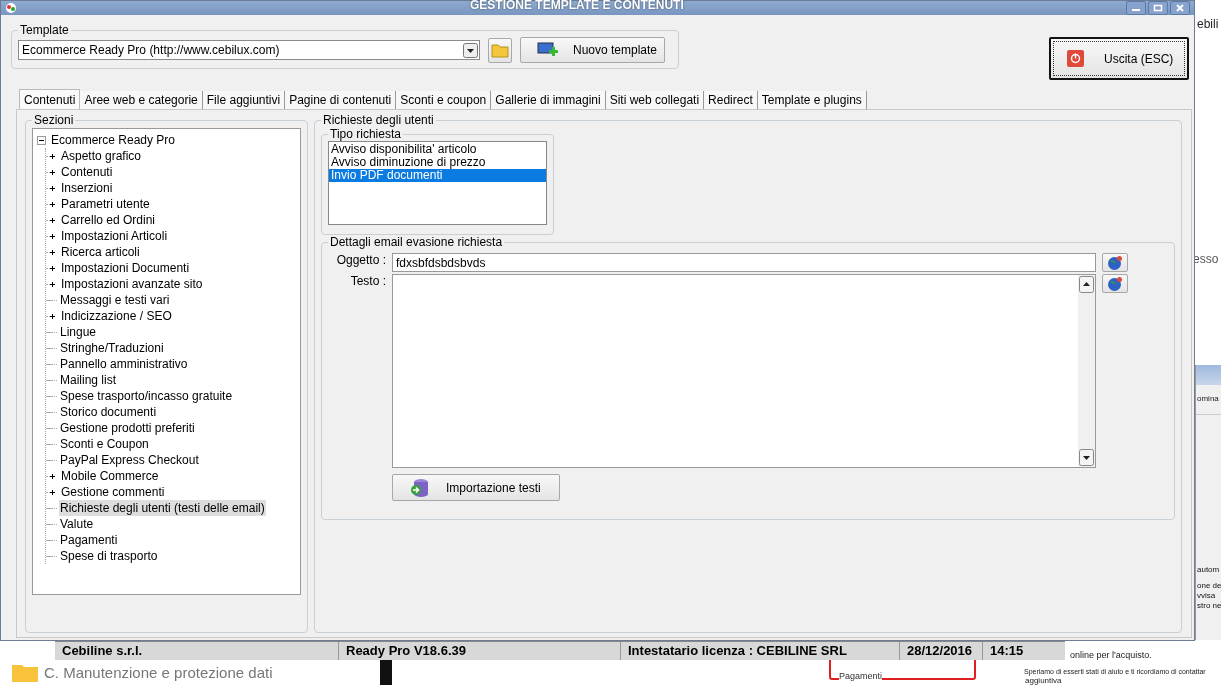 Image resolution: width=1221 pixels, height=685 pixels. I want to click on tree-item: Ricerca articoli, so click(100, 252).